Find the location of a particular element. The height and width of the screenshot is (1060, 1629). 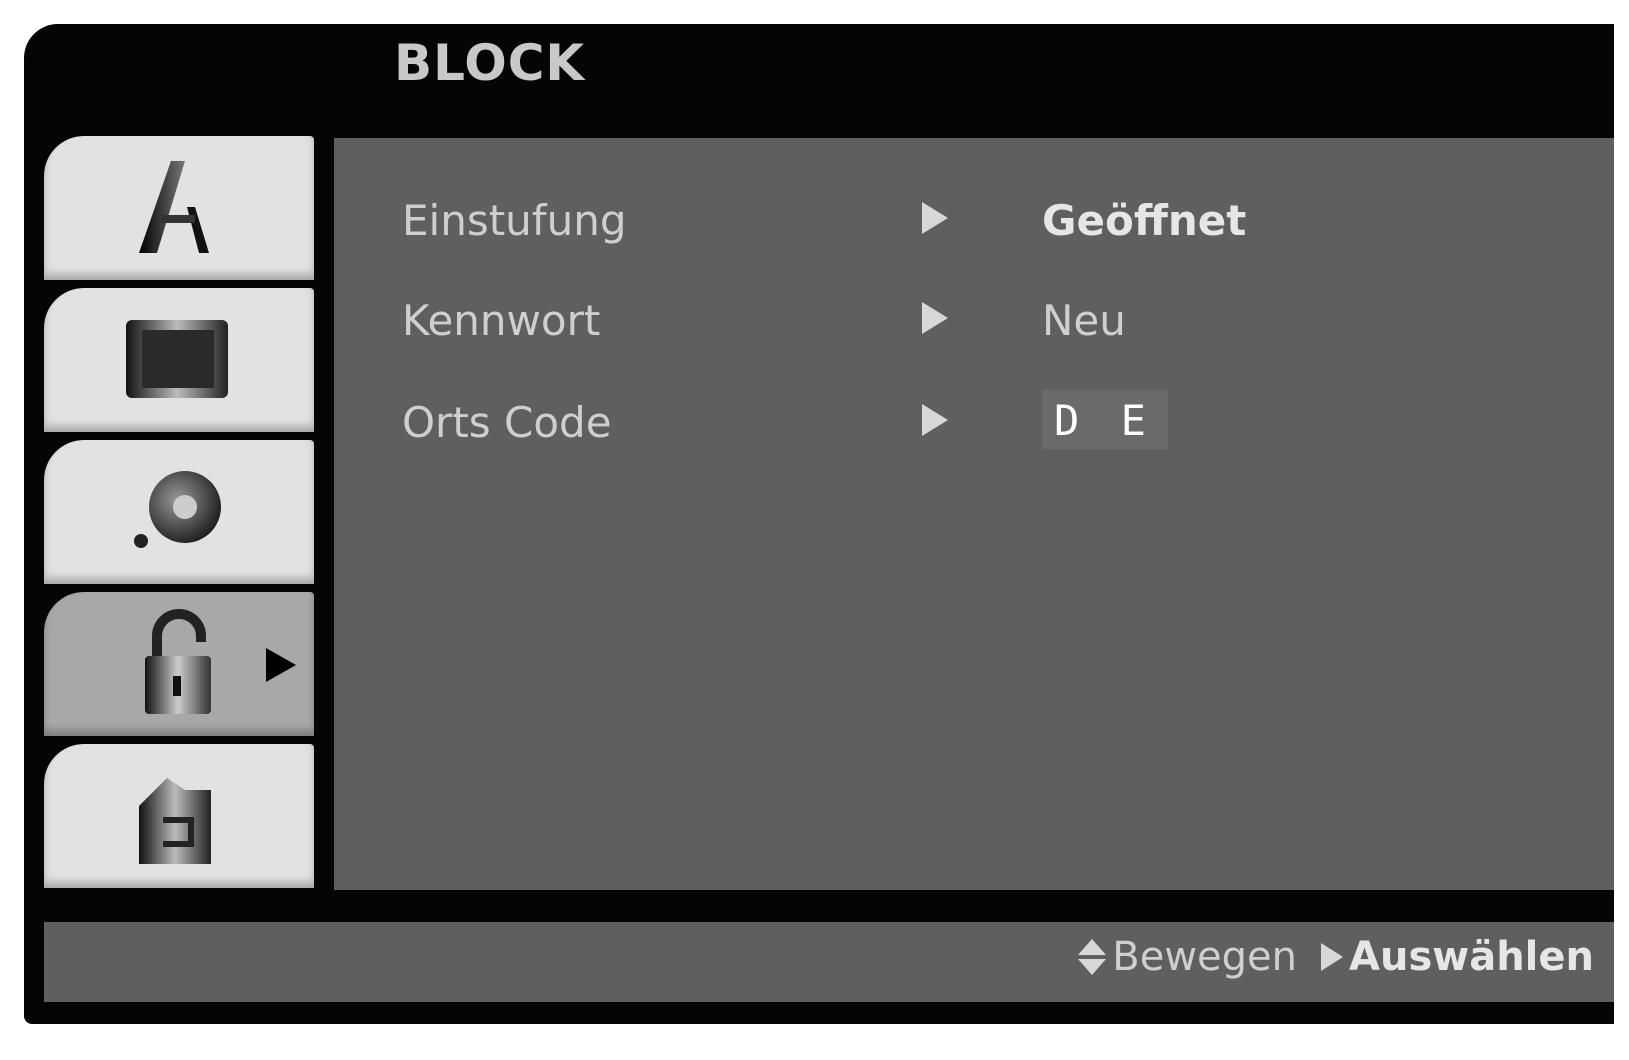

tab-language is located at coordinates (179, 208).